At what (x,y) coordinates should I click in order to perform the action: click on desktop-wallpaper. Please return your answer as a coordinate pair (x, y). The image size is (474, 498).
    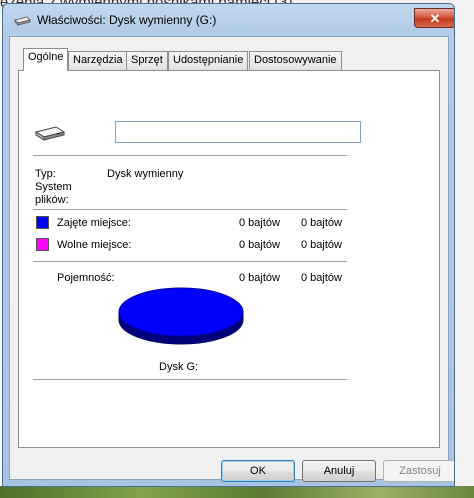
    Looking at the image, I should click on (237, 492).